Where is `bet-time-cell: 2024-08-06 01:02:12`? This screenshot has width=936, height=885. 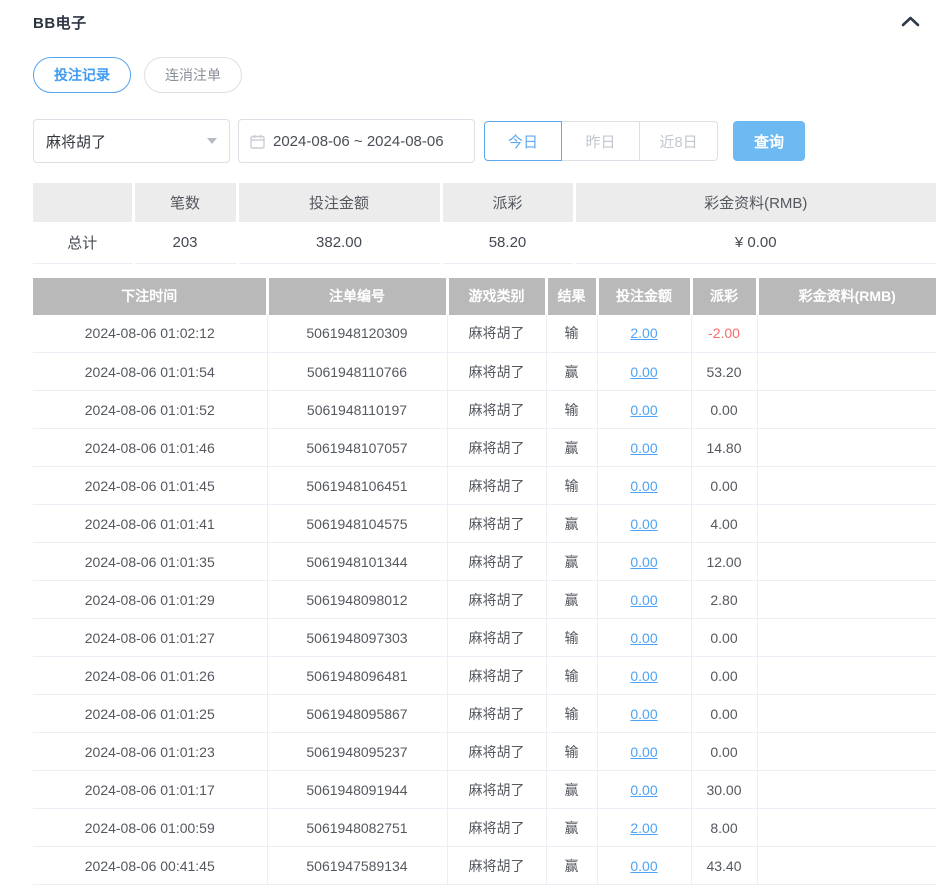 bet-time-cell: 2024-08-06 01:02:12 is located at coordinates (150, 334).